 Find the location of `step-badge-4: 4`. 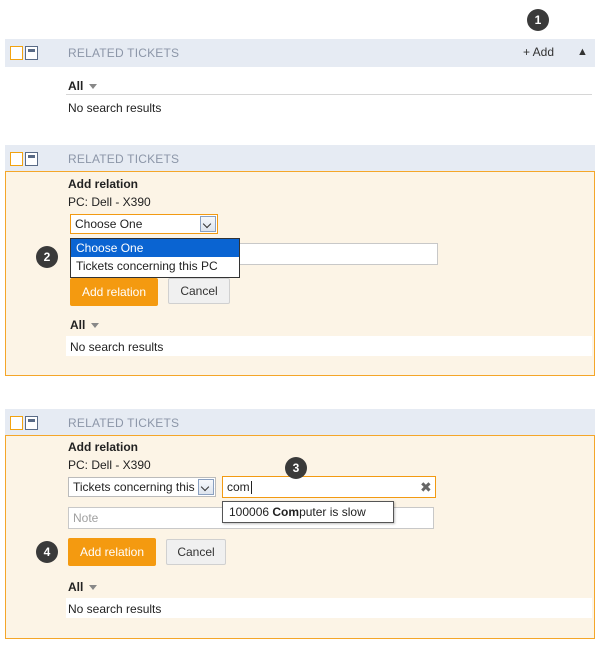

step-badge-4: 4 is located at coordinates (47, 552).